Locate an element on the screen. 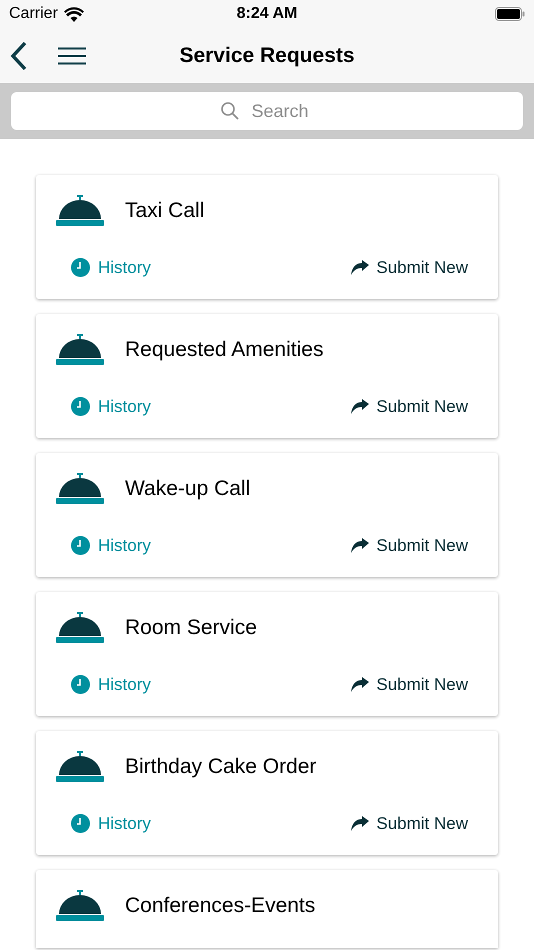 Image resolution: width=534 pixels, height=950 pixels. page-title: Service Requests is located at coordinates (267, 55).